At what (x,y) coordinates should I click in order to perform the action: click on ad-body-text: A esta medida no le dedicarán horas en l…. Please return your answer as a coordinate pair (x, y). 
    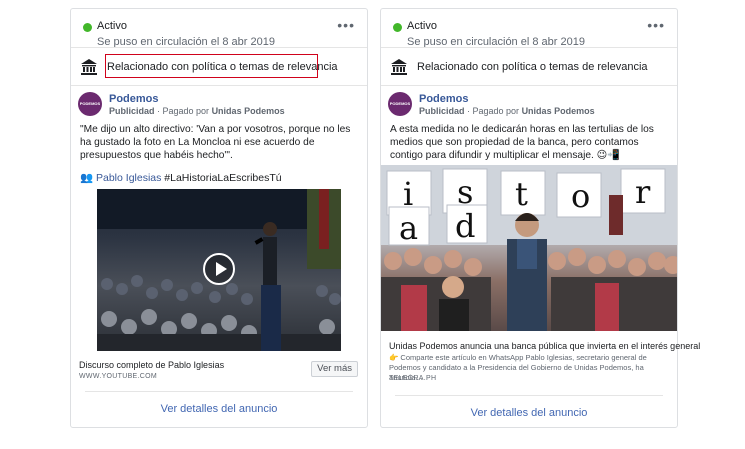
    Looking at the image, I should click on (522, 142).